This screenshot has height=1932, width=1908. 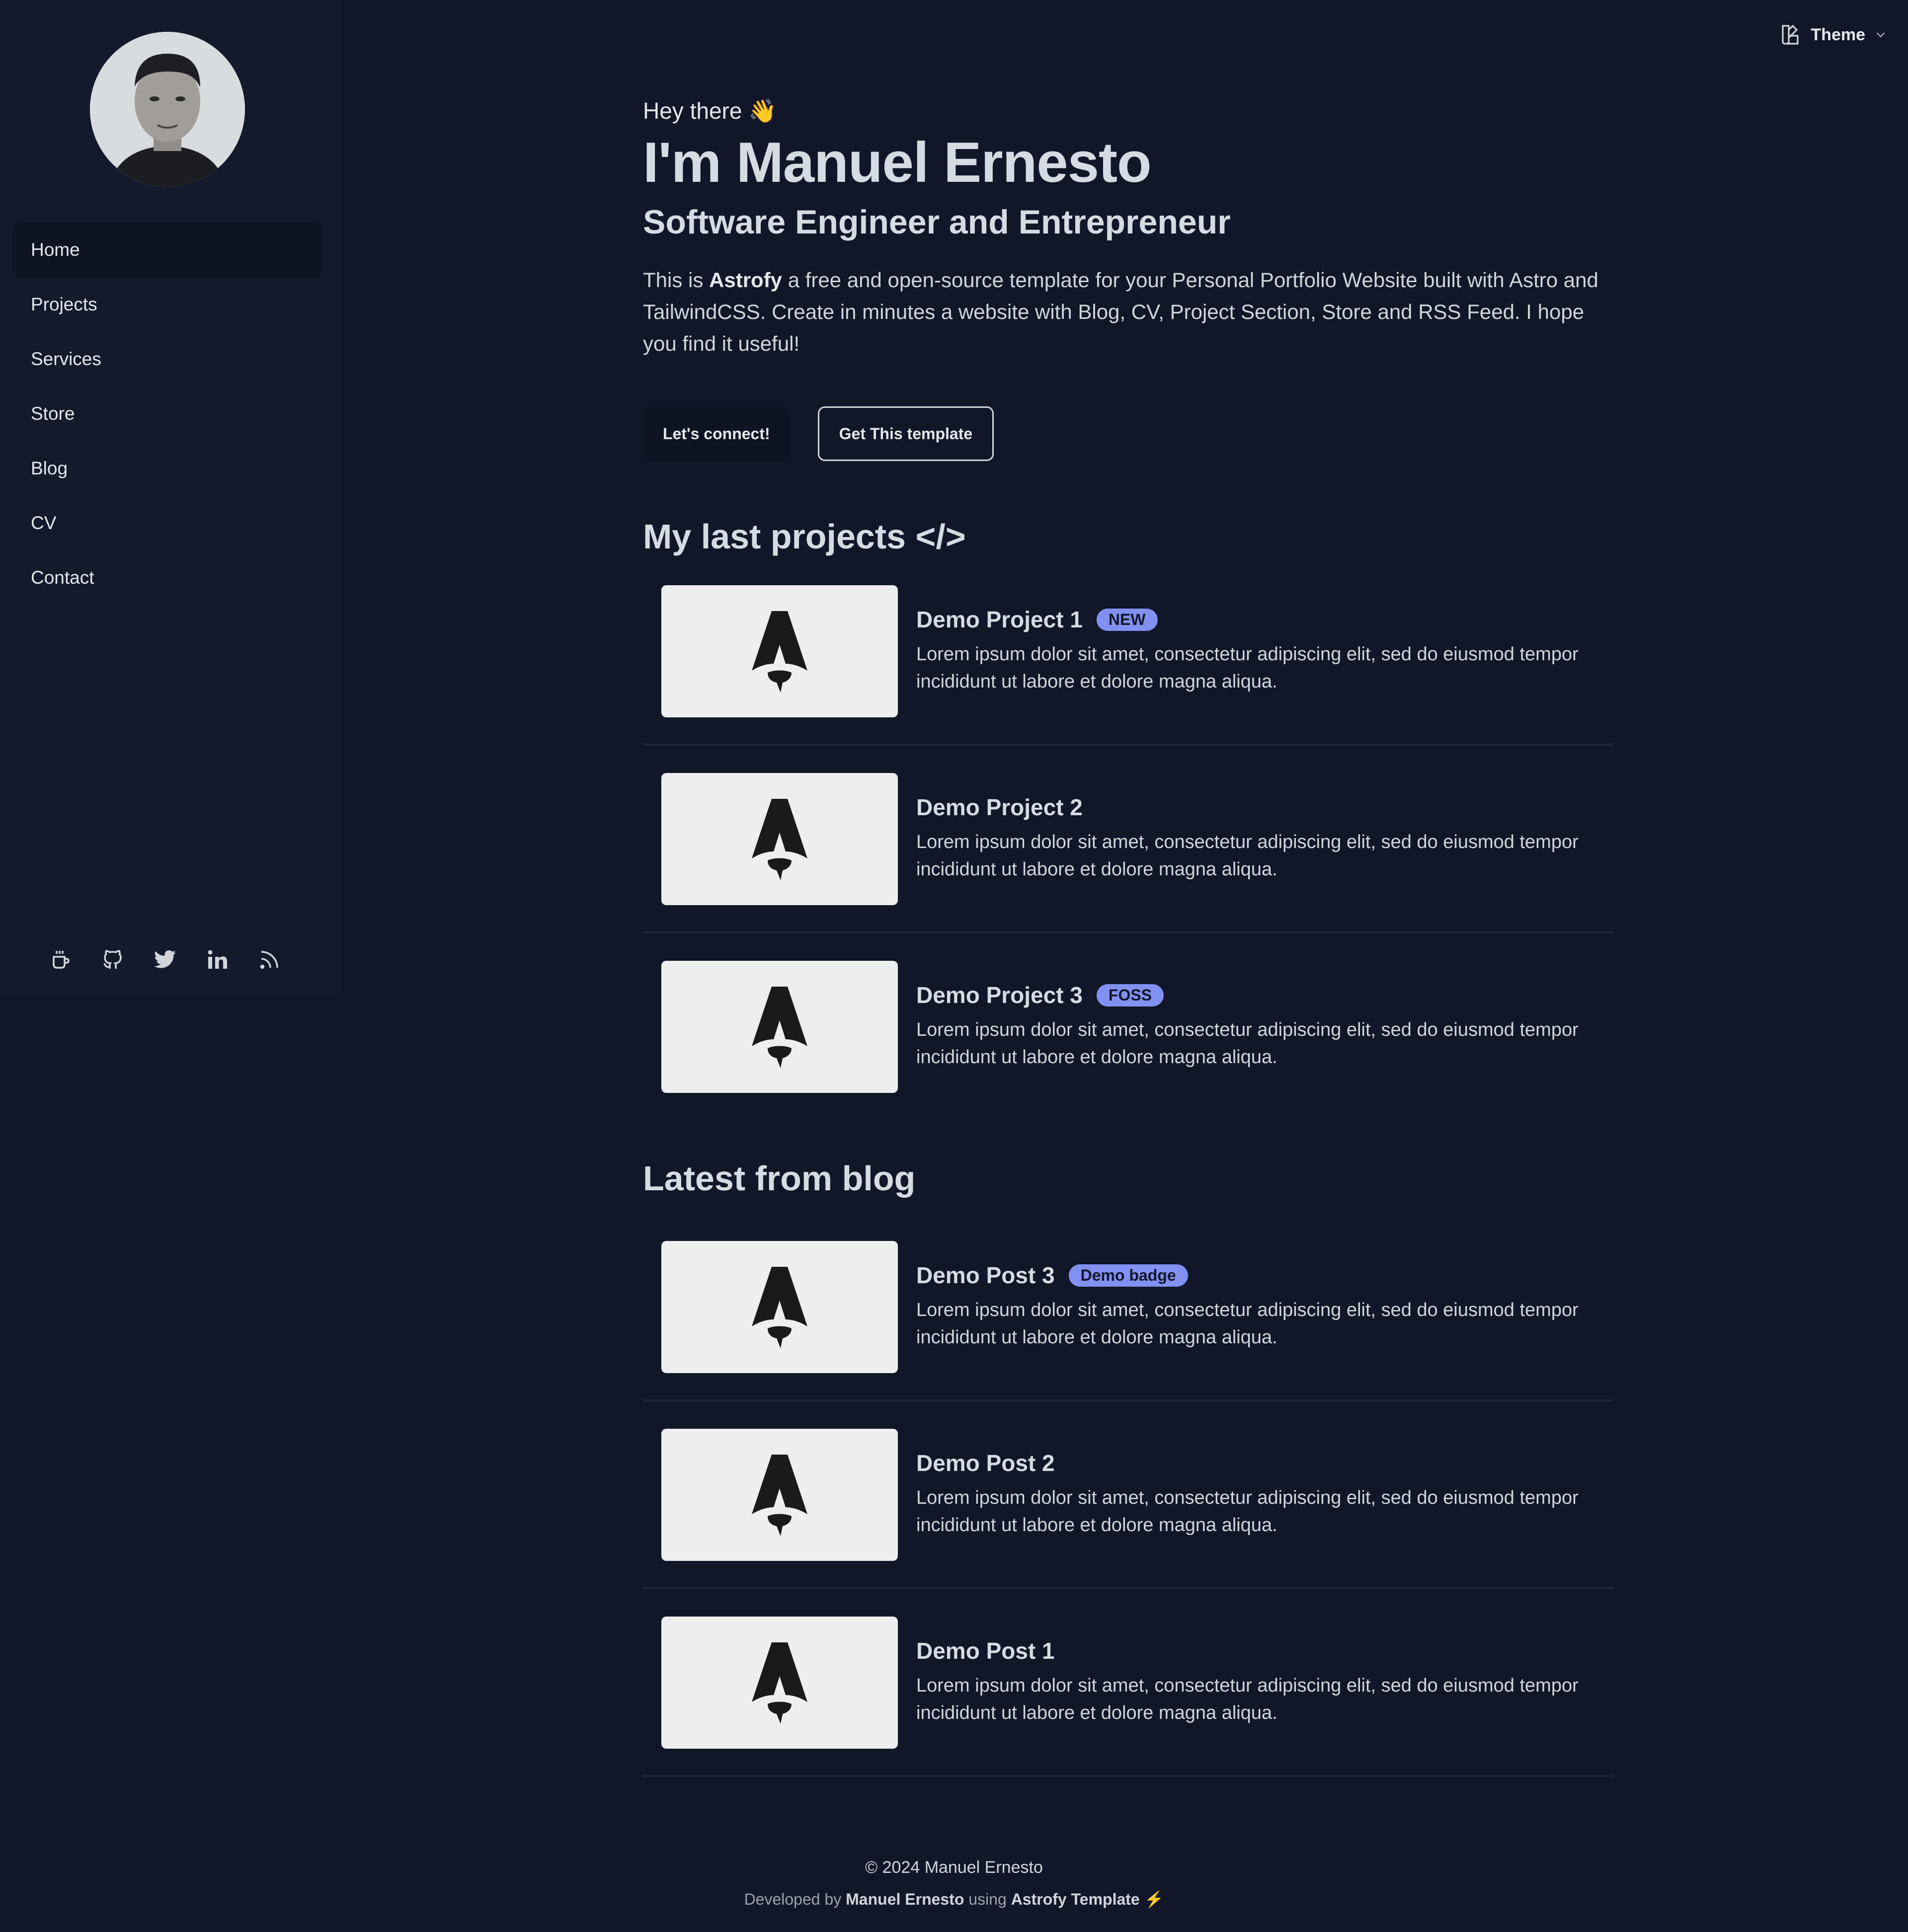 What do you see at coordinates (985, 1463) in the screenshot?
I see `post-title: Demo Post 2` at bounding box center [985, 1463].